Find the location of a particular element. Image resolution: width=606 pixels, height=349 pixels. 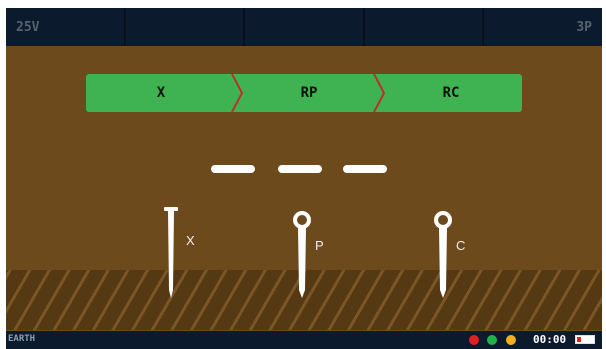

yellow-indicator-icon is located at coordinates (511, 340).